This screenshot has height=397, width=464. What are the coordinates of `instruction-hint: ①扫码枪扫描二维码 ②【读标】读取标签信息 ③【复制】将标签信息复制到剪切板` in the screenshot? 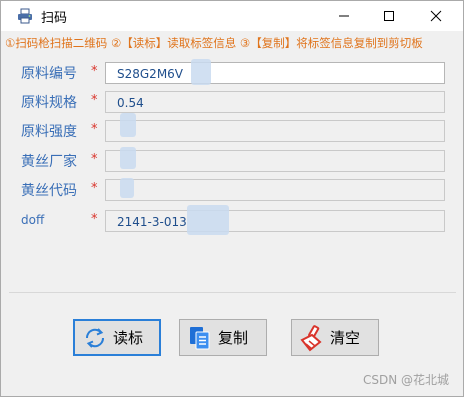 It's located at (214, 43).